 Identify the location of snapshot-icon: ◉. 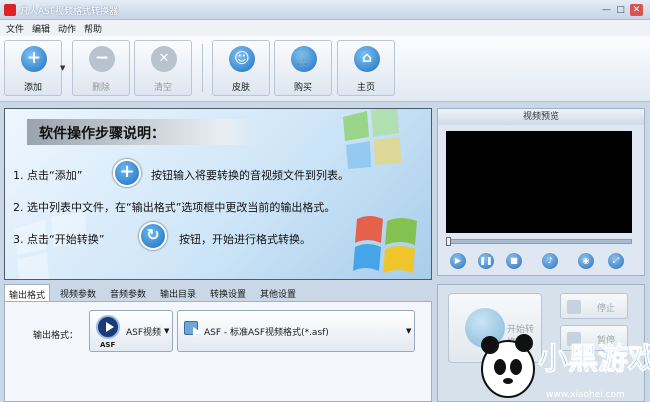
(586, 261).